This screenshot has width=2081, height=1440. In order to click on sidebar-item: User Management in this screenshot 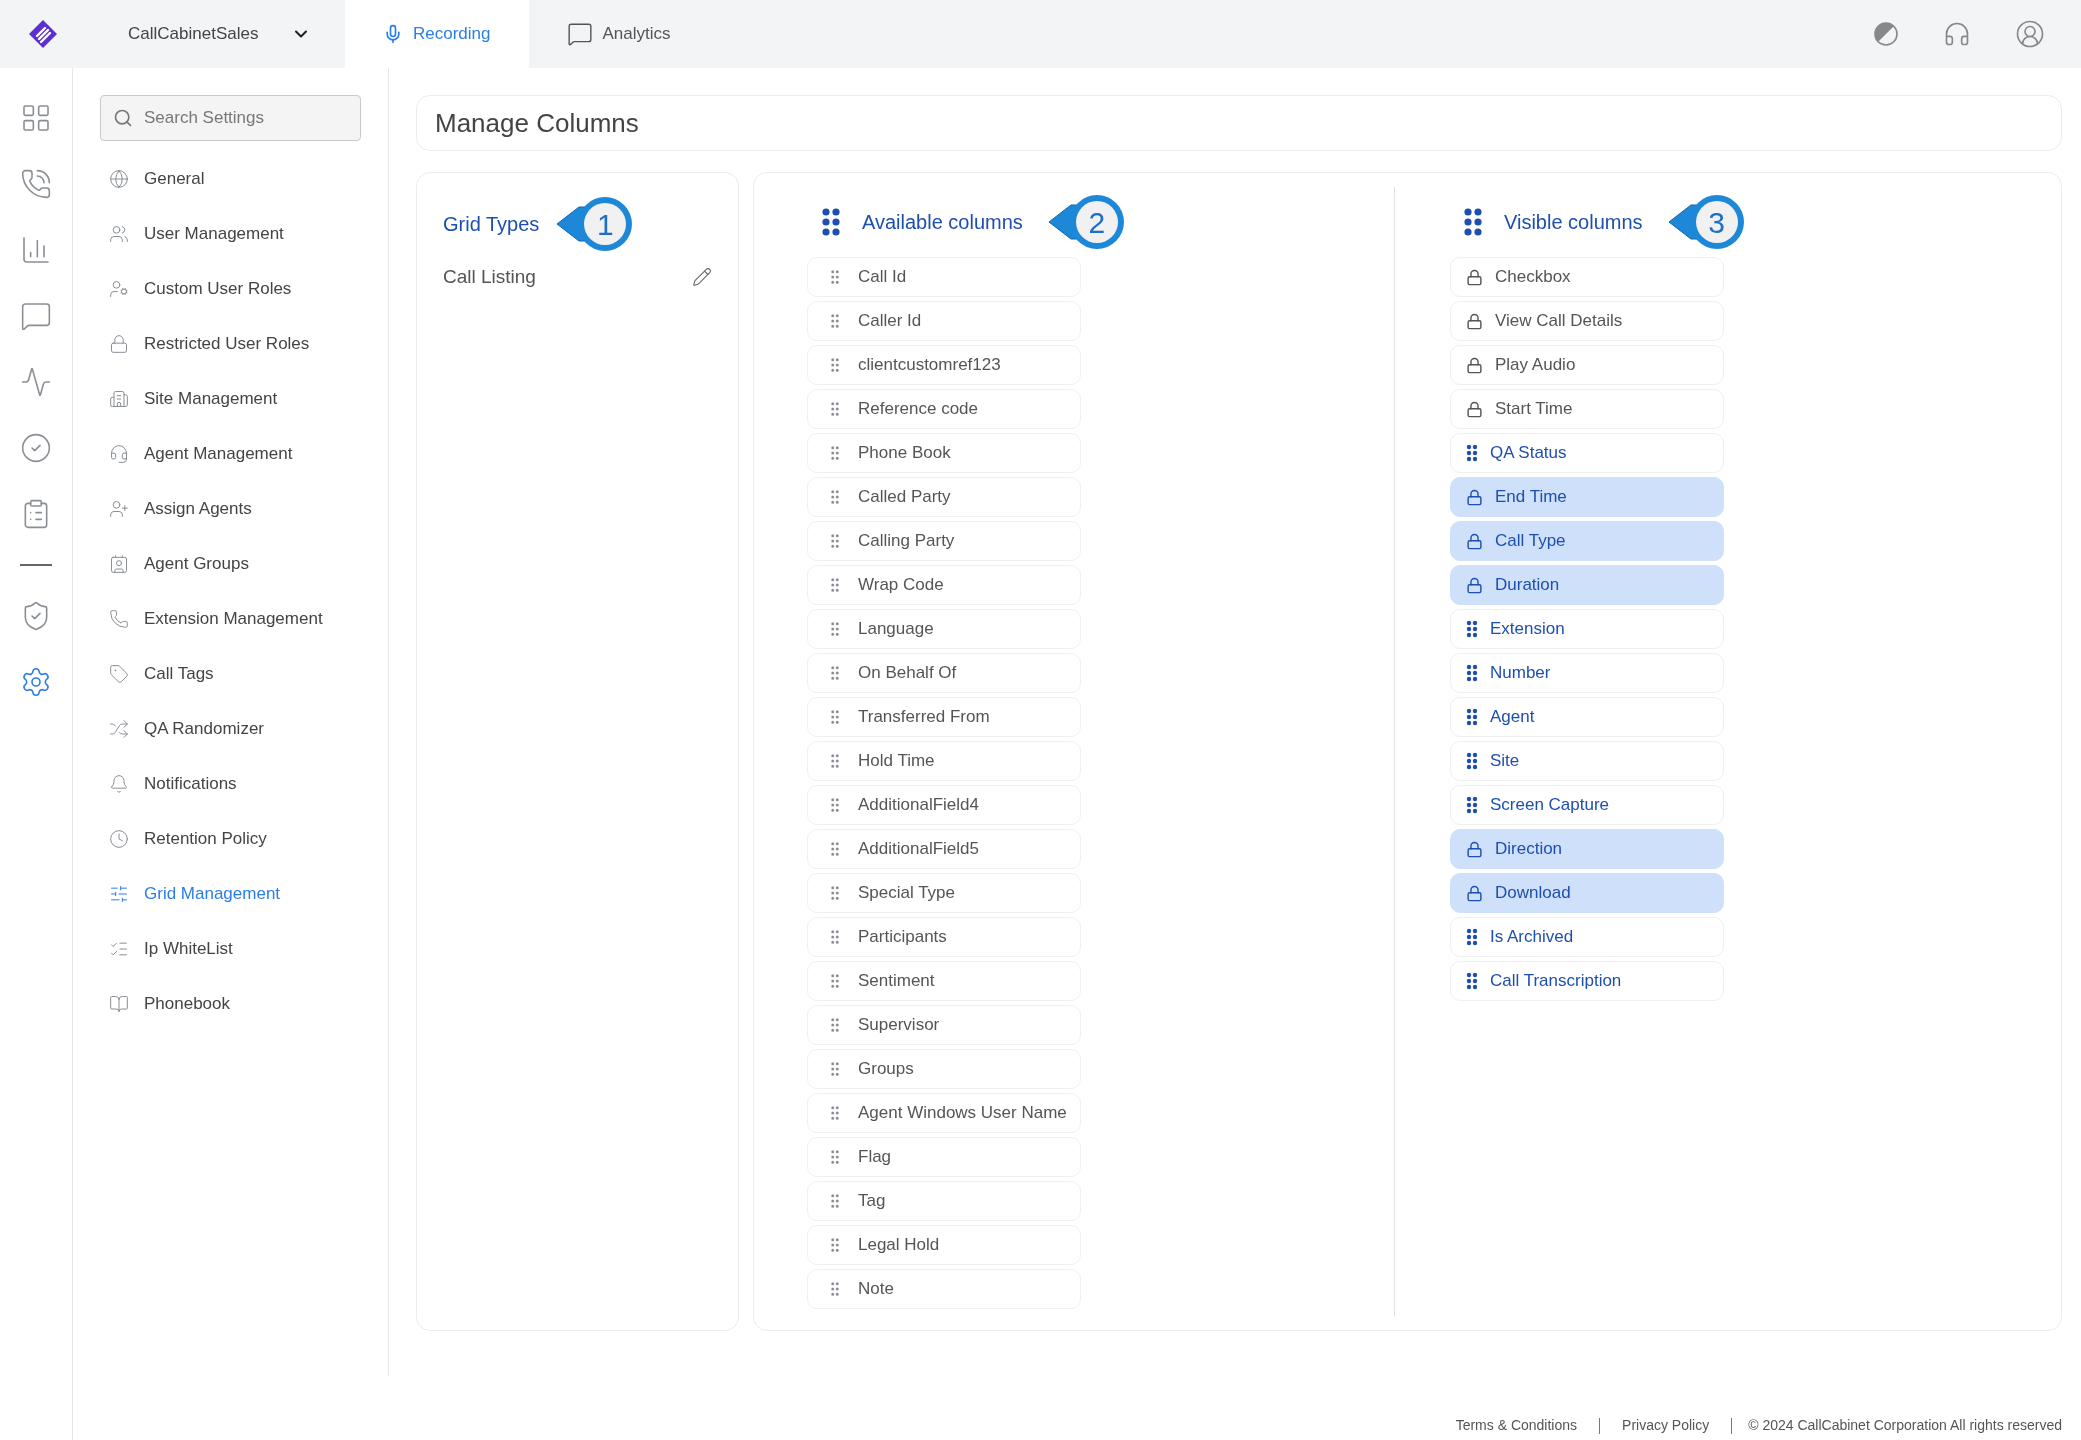, I will do `click(230, 233)`.